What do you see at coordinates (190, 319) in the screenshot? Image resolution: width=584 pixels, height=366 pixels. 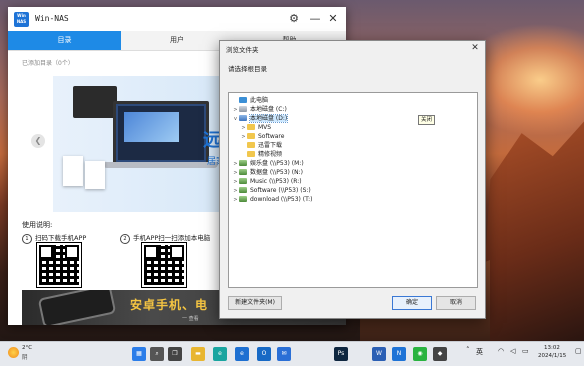 I see `ad-caption: 一 查看` at bounding box center [190, 319].